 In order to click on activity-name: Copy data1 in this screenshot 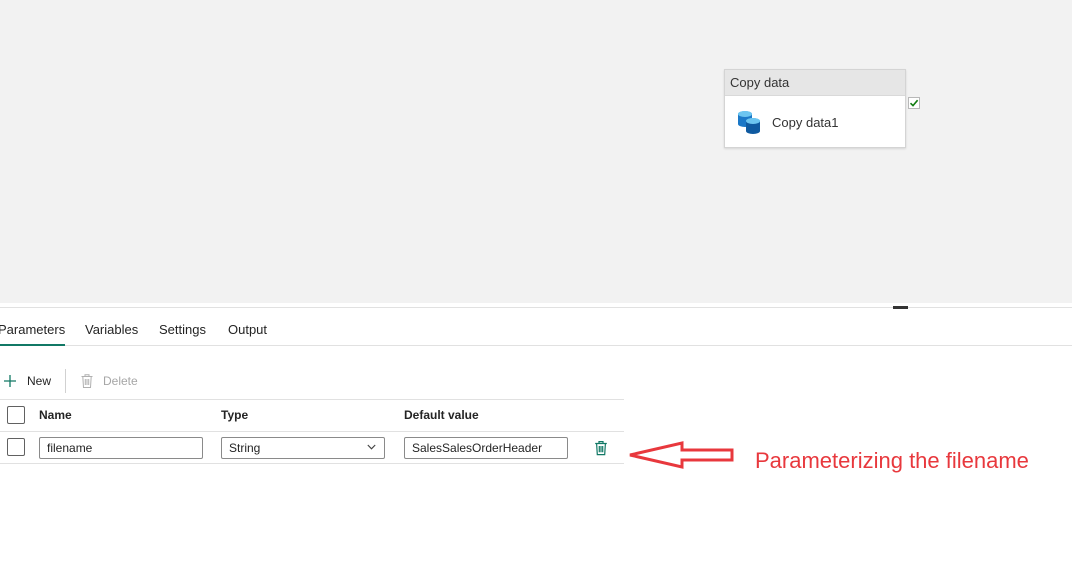, I will do `click(805, 122)`.